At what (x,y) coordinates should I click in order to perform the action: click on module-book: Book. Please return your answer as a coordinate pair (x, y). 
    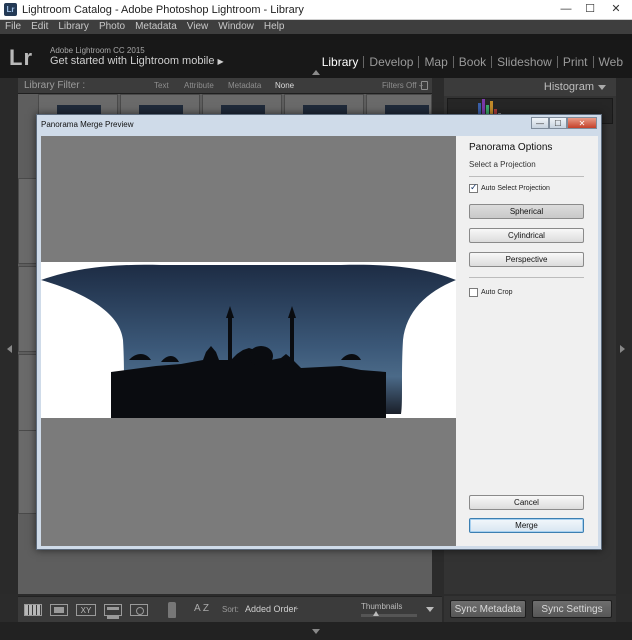
    Looking at the image, I should click on (472, 62).